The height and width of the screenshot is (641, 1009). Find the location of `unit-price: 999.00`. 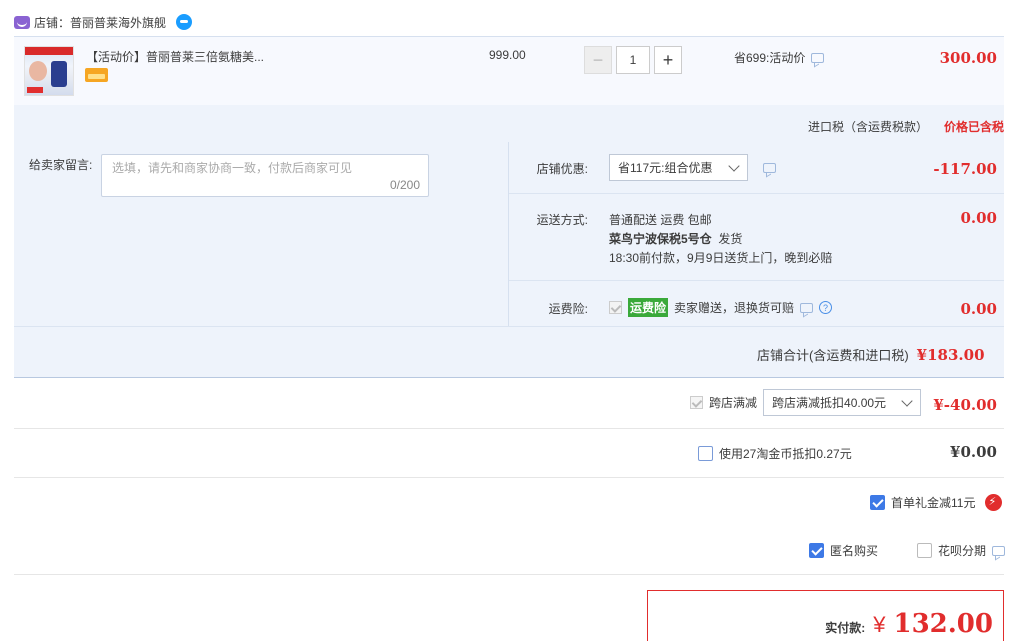

unit-price: 999.00 is located at coordinates (507, 55).